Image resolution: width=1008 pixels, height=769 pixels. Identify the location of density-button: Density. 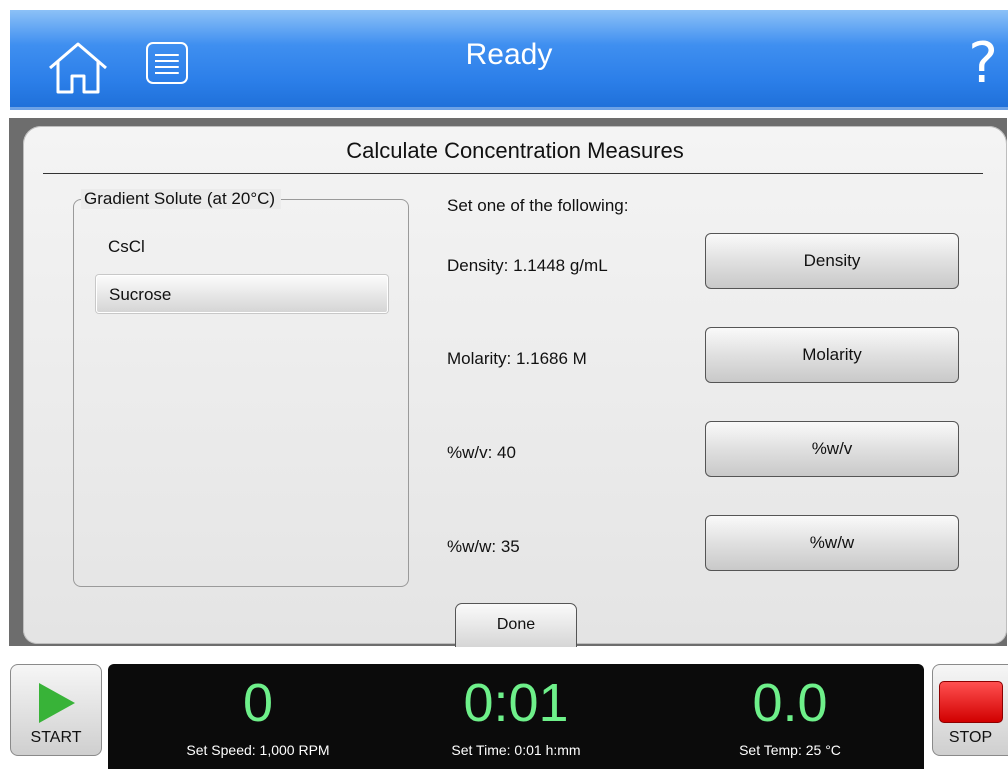
(832, 261).